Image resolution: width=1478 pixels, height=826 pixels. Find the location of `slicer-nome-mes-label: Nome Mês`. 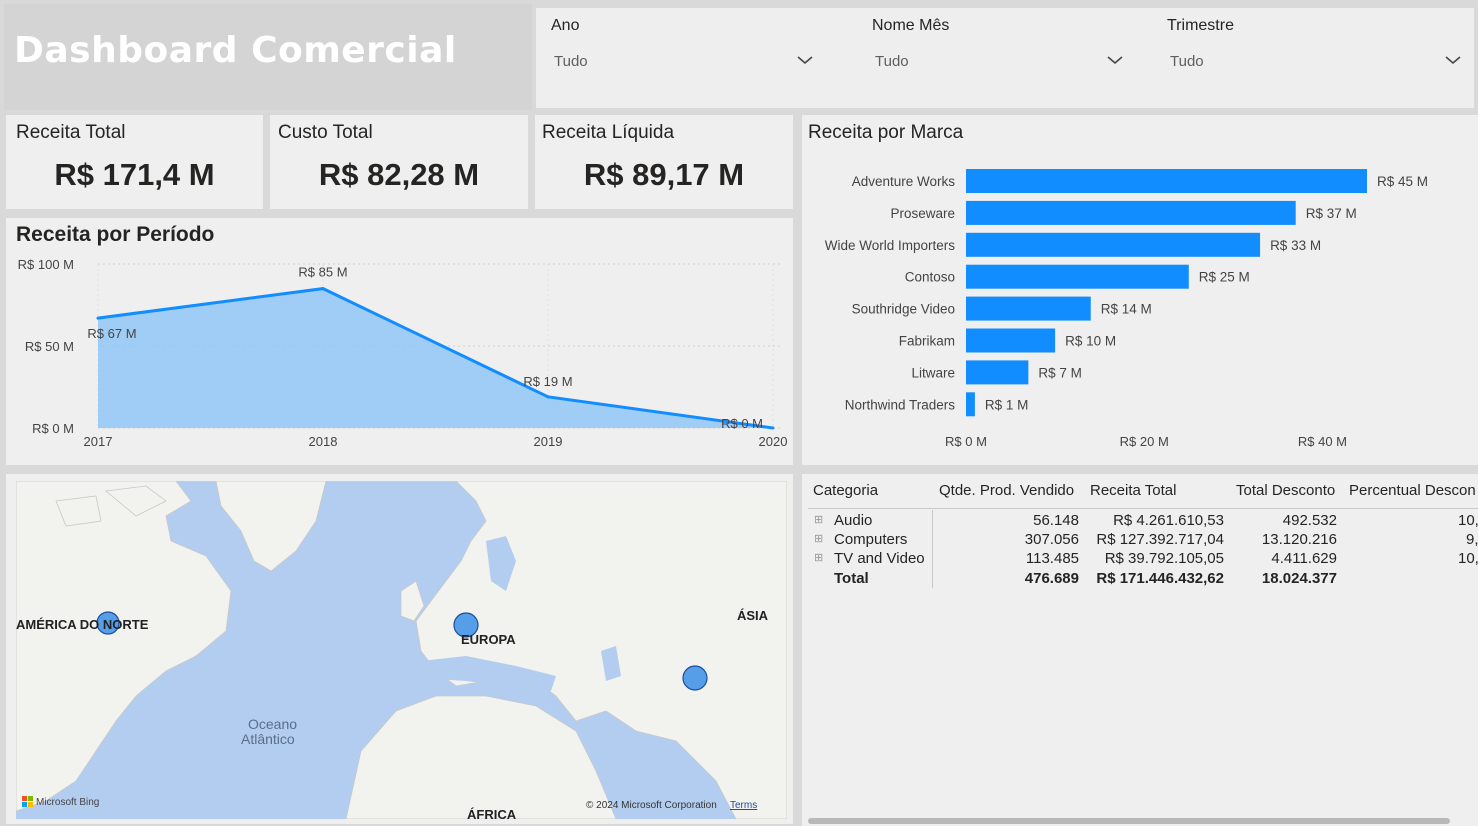

slicer-nome-mes-label: Nome Mês is located at coordinates (911, 25).